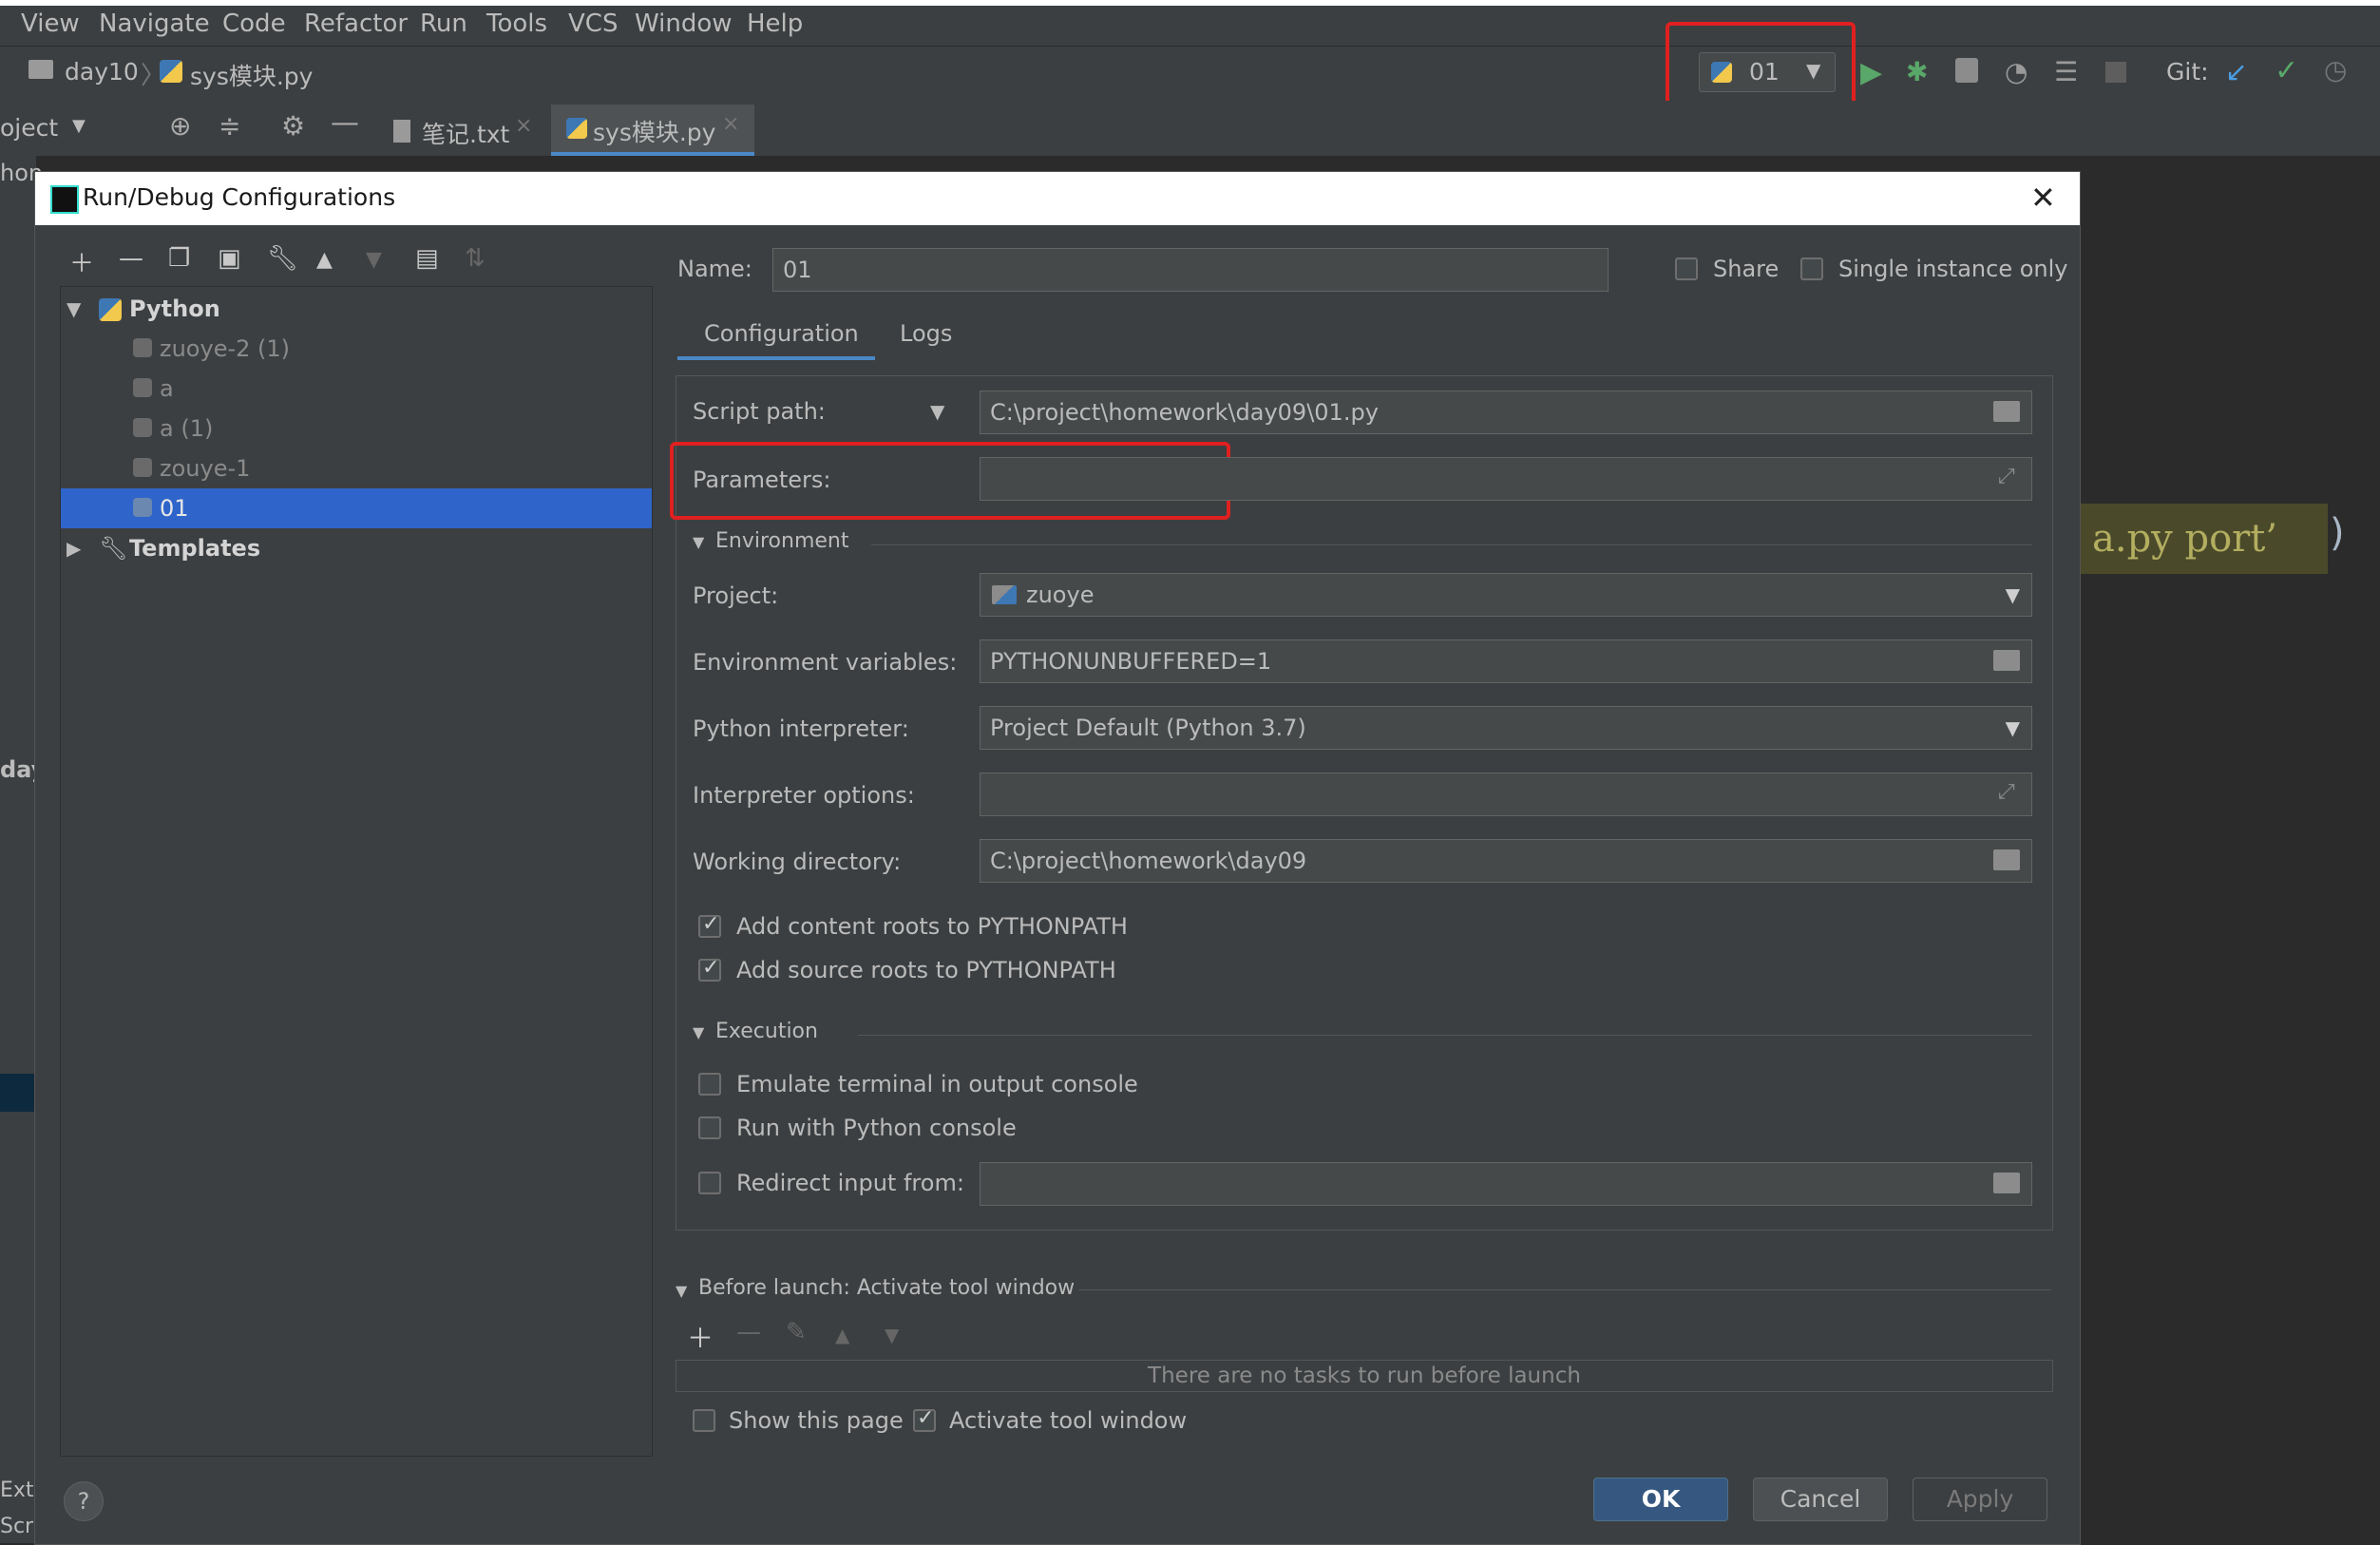 The width and height of the screenshot is (2380, 1545). Describe the element at coordinates (2286, 70) in the screenshot. I see `git-commit-icon: ✓` at that location.